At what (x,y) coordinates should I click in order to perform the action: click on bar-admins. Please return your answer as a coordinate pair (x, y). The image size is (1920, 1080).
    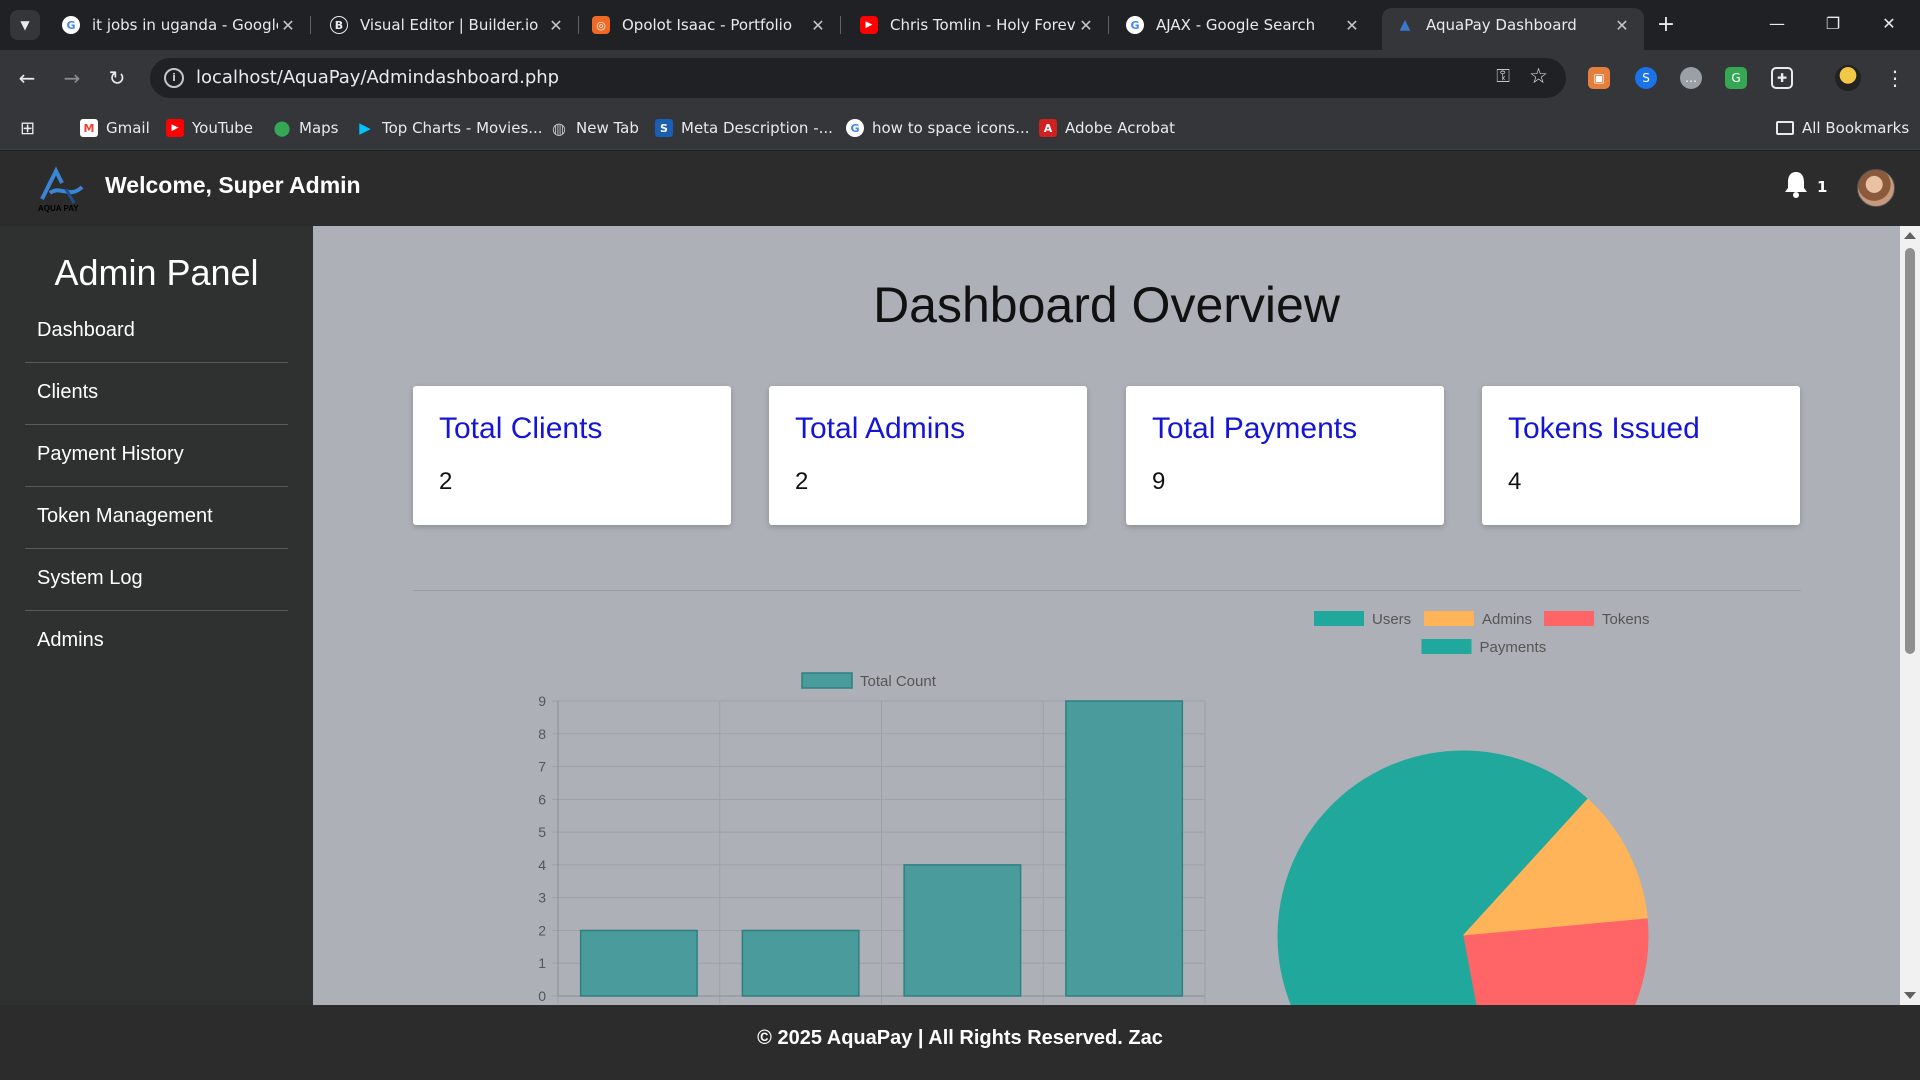
    Looking at the image, I should click on (800, 963).